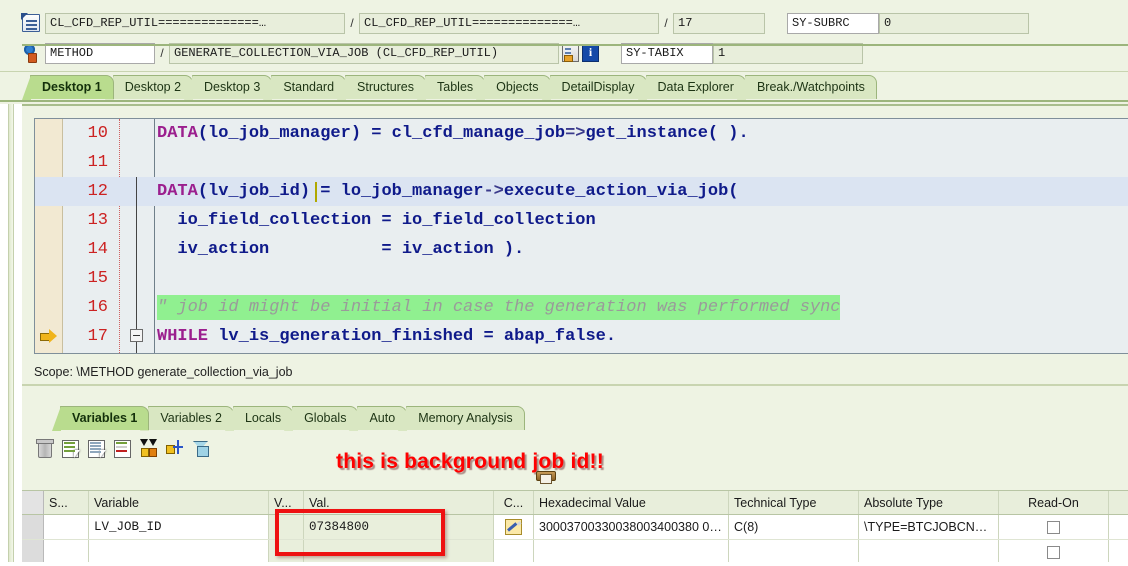 Image resolution: width=1128 pixels, height=566 pixels. Describe the element at coordinates (148, 448) in the screenshot. I see `collapse-all-icon` at that location.